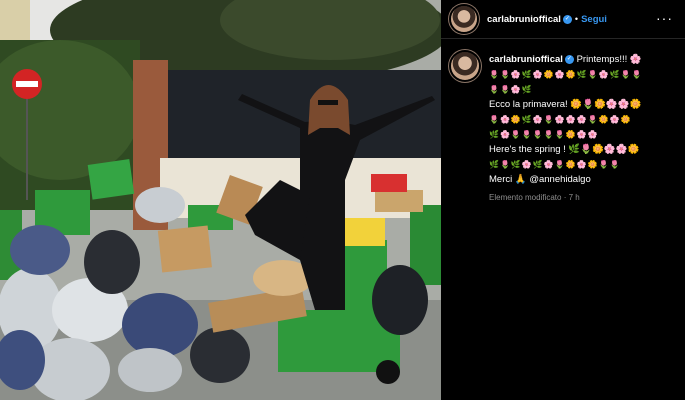 Image resolution: width=685 pixels, height=400 pixels. Describe the element at coordinates (525, 197) in the screenshot. I see `edited-note: Elemento modificato` at that location.